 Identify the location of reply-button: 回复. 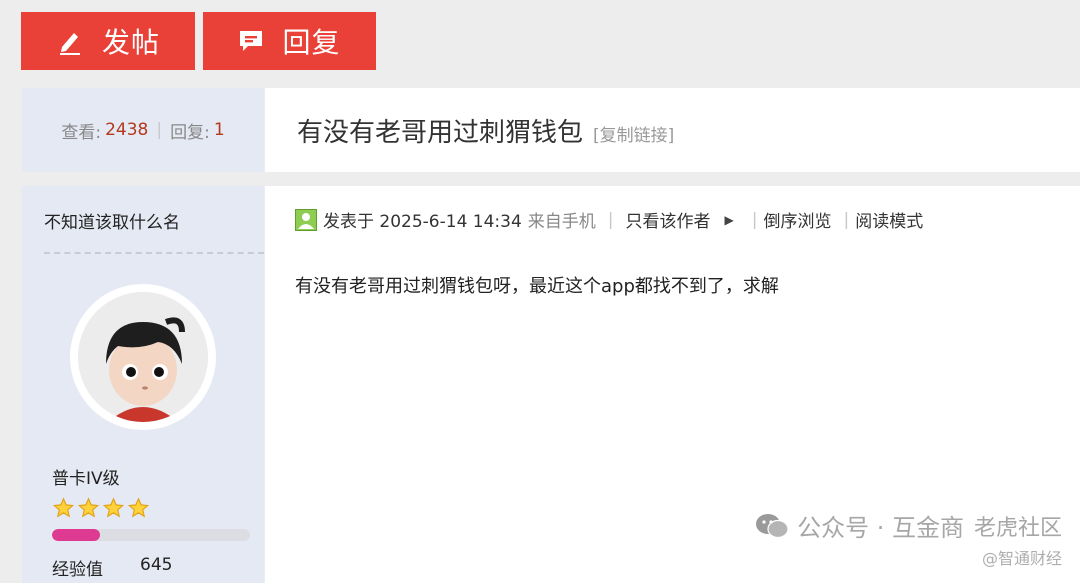
(289, 41).